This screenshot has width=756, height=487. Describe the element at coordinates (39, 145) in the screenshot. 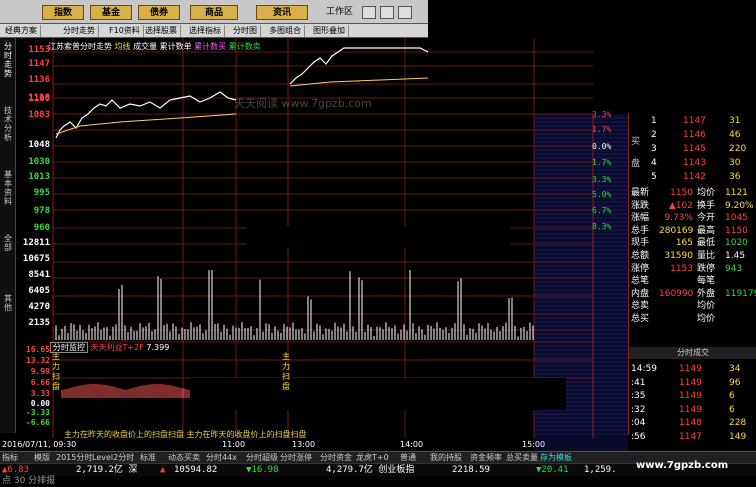

I see `price-tick: 1048` at that location.